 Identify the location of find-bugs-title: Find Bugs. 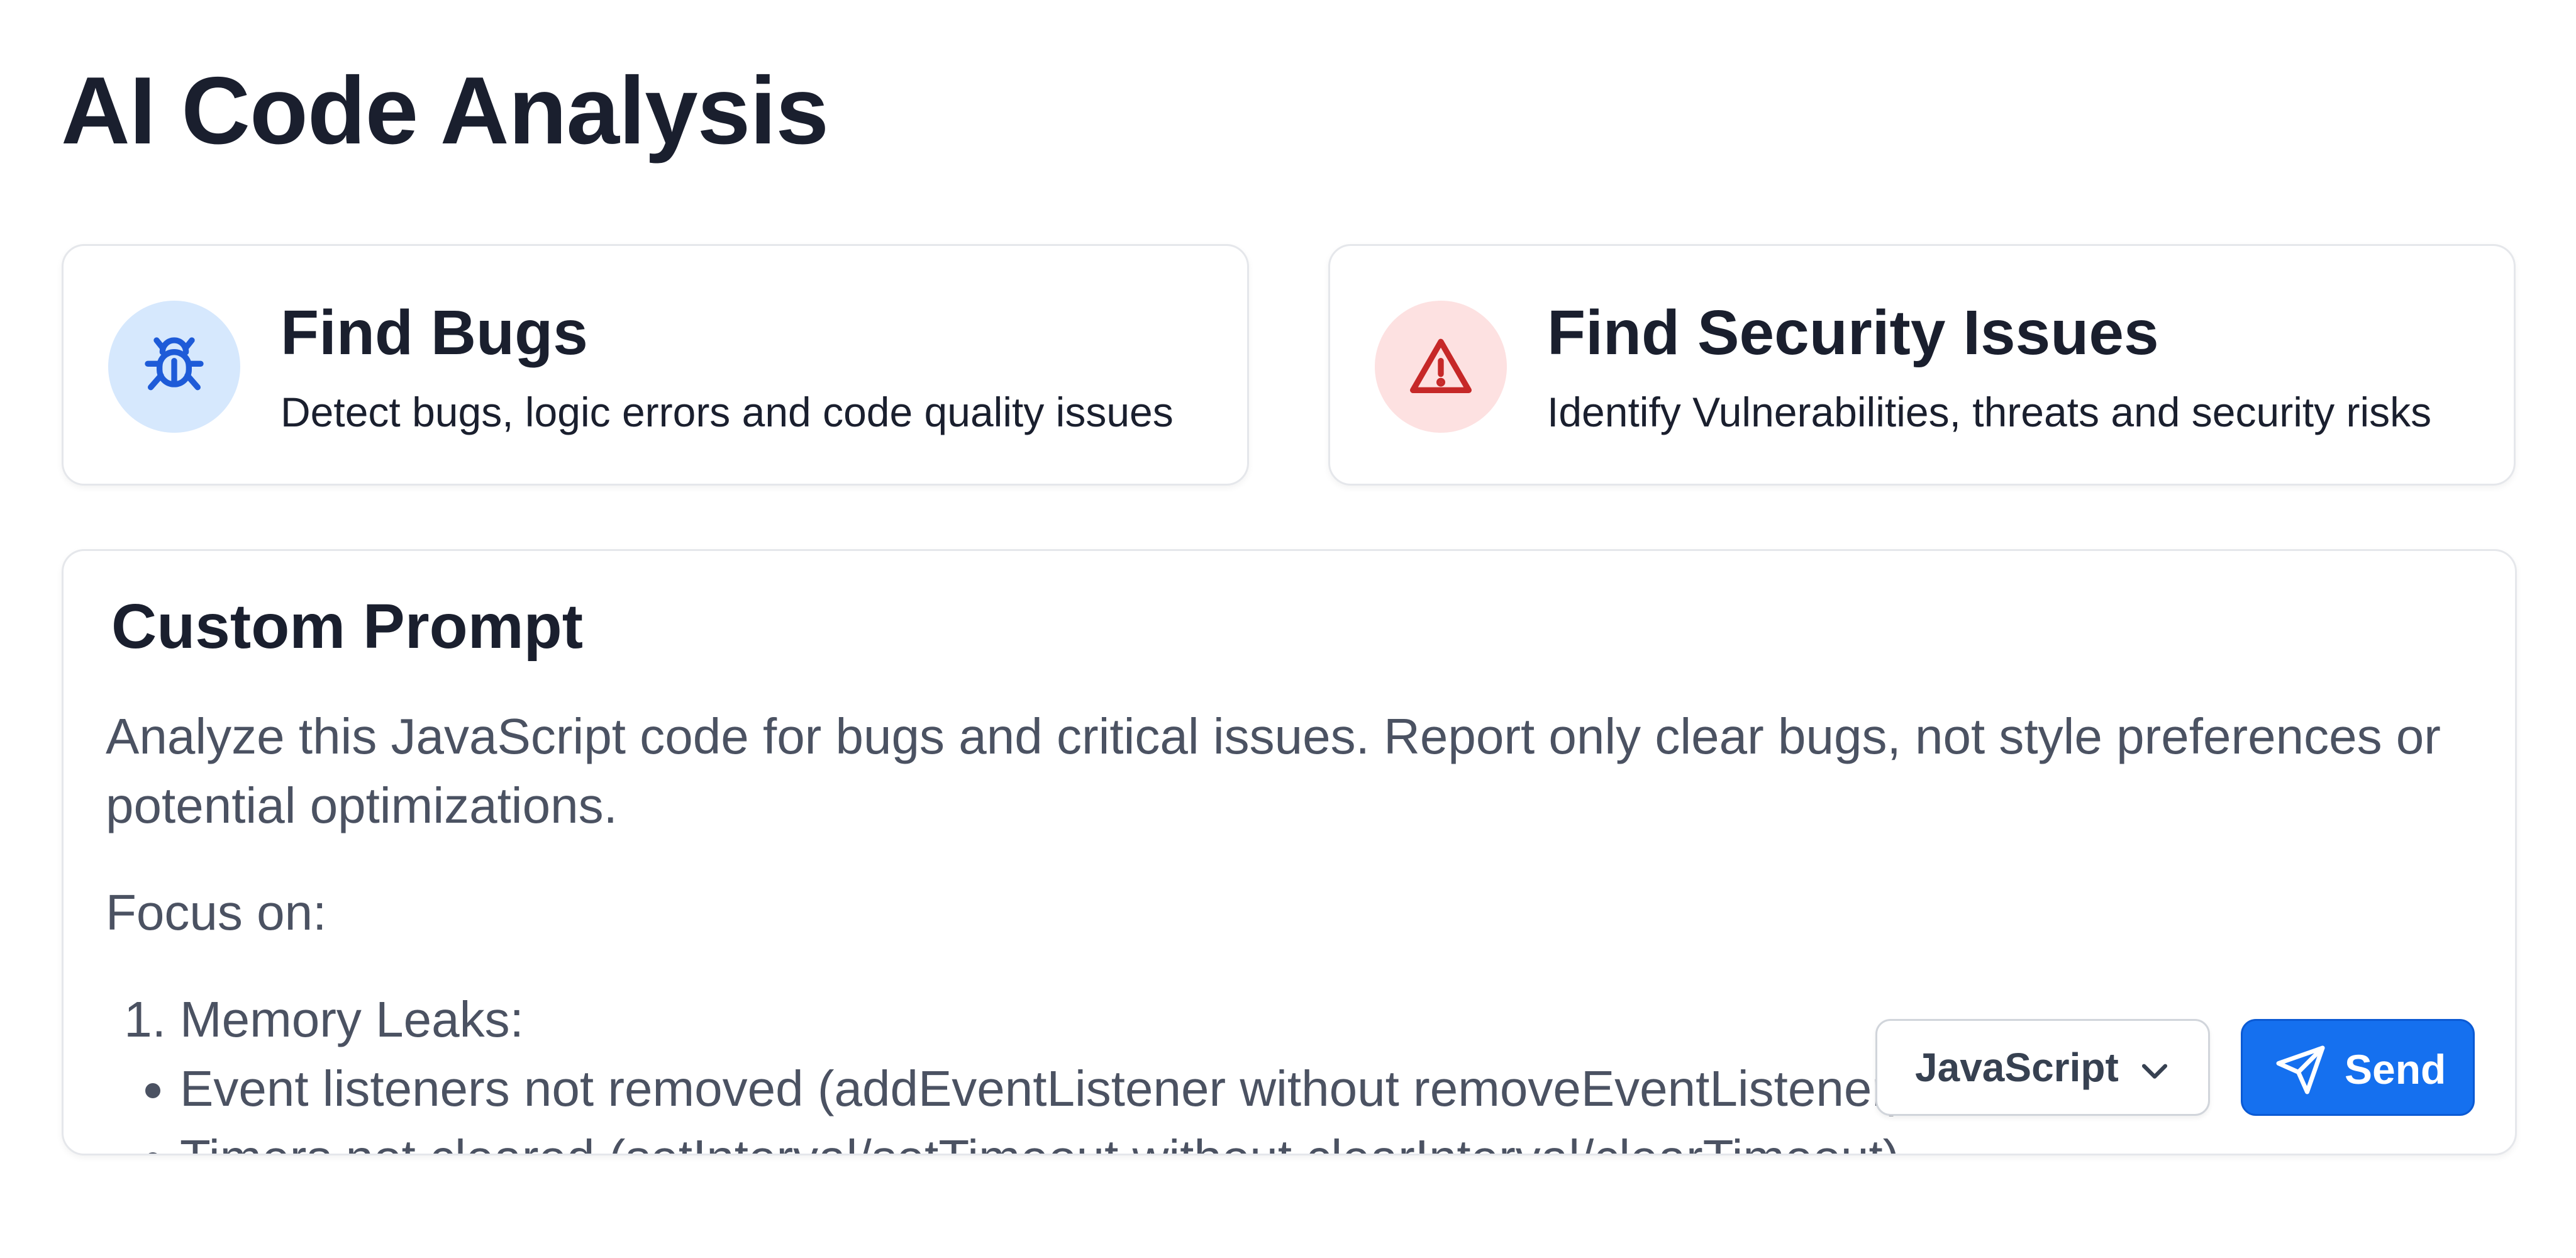
(434, 333).